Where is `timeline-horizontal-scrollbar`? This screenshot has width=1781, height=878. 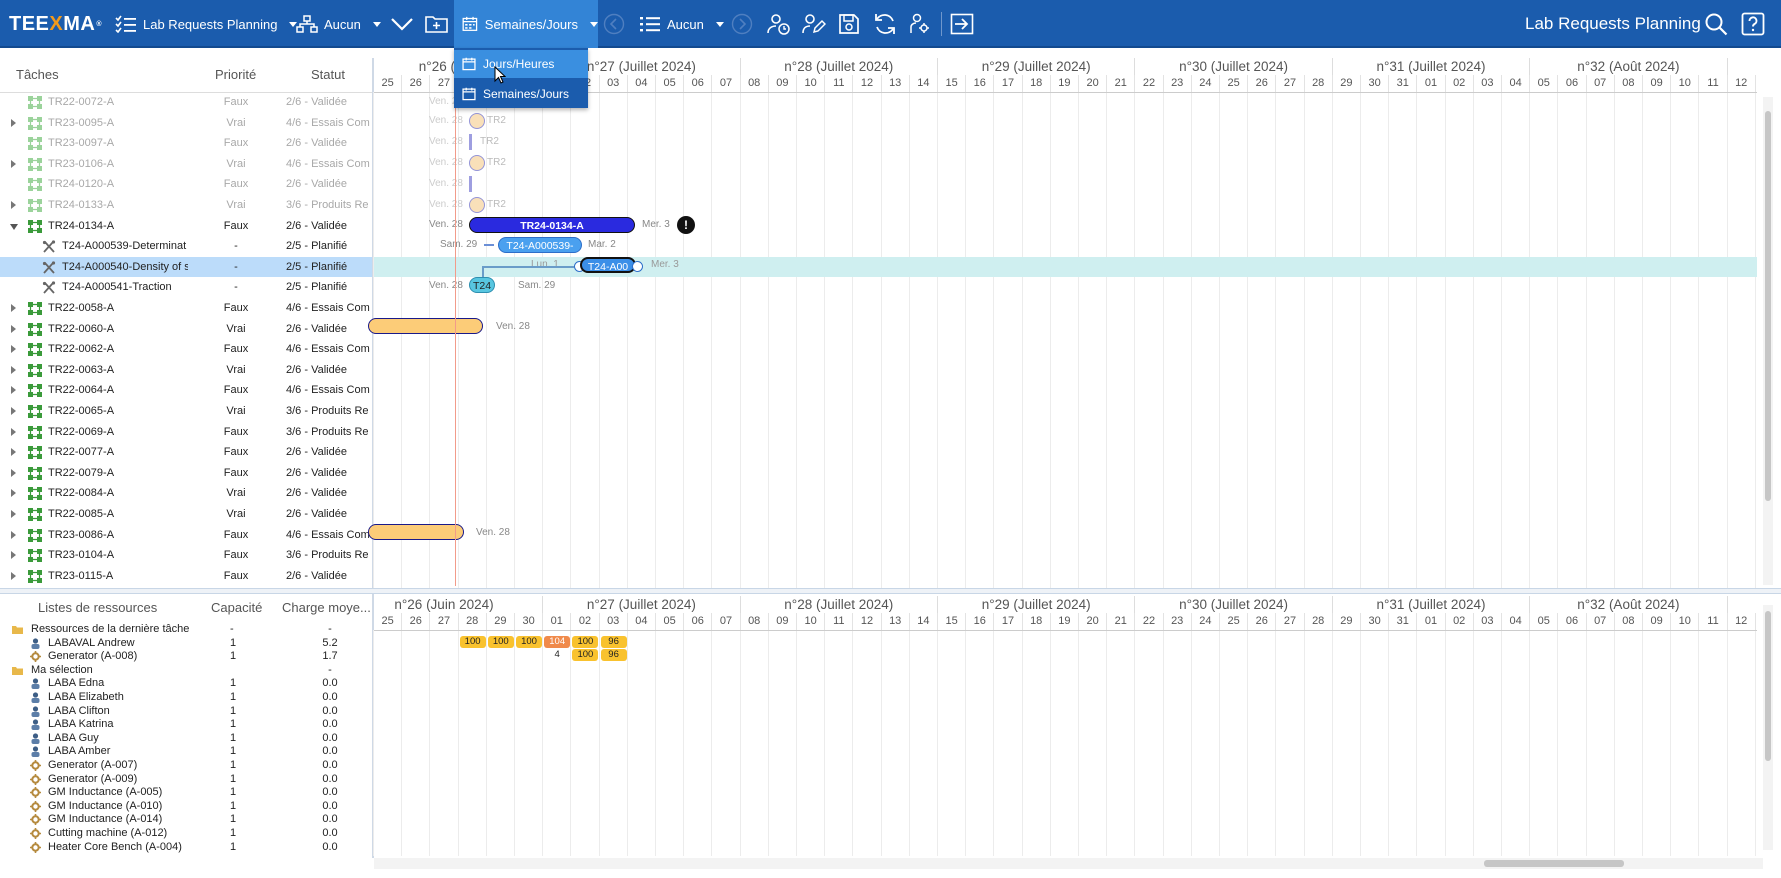
timeline-horizontal-scrollbar is located at coordinates (1068, 863).